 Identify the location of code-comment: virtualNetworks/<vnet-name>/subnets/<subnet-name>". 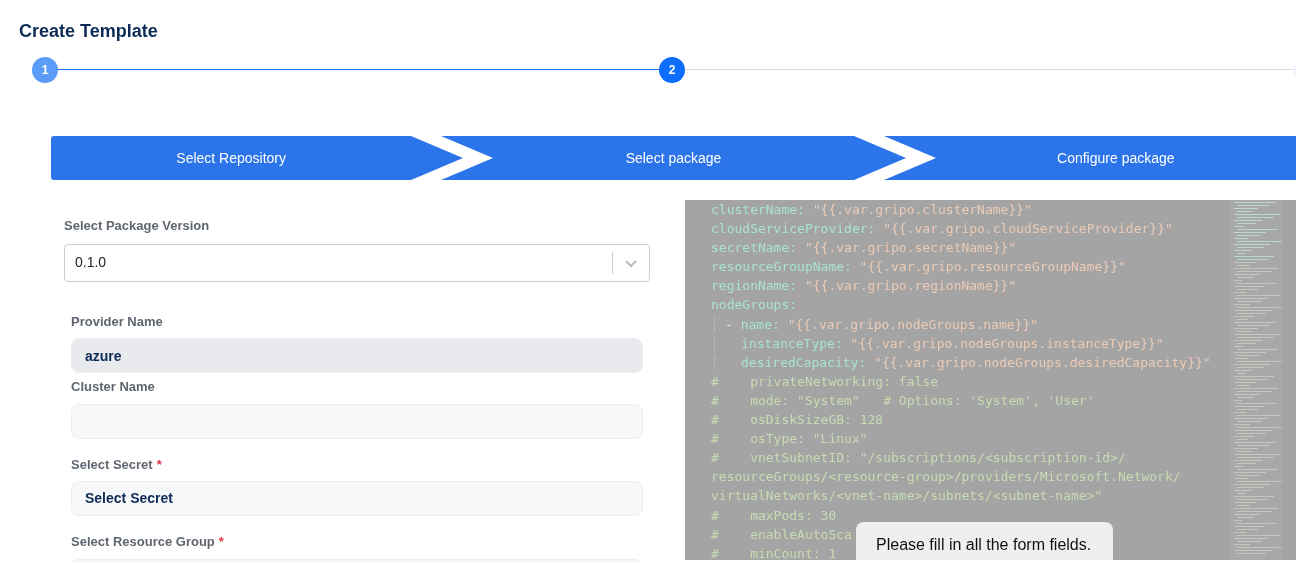
(907, 496).